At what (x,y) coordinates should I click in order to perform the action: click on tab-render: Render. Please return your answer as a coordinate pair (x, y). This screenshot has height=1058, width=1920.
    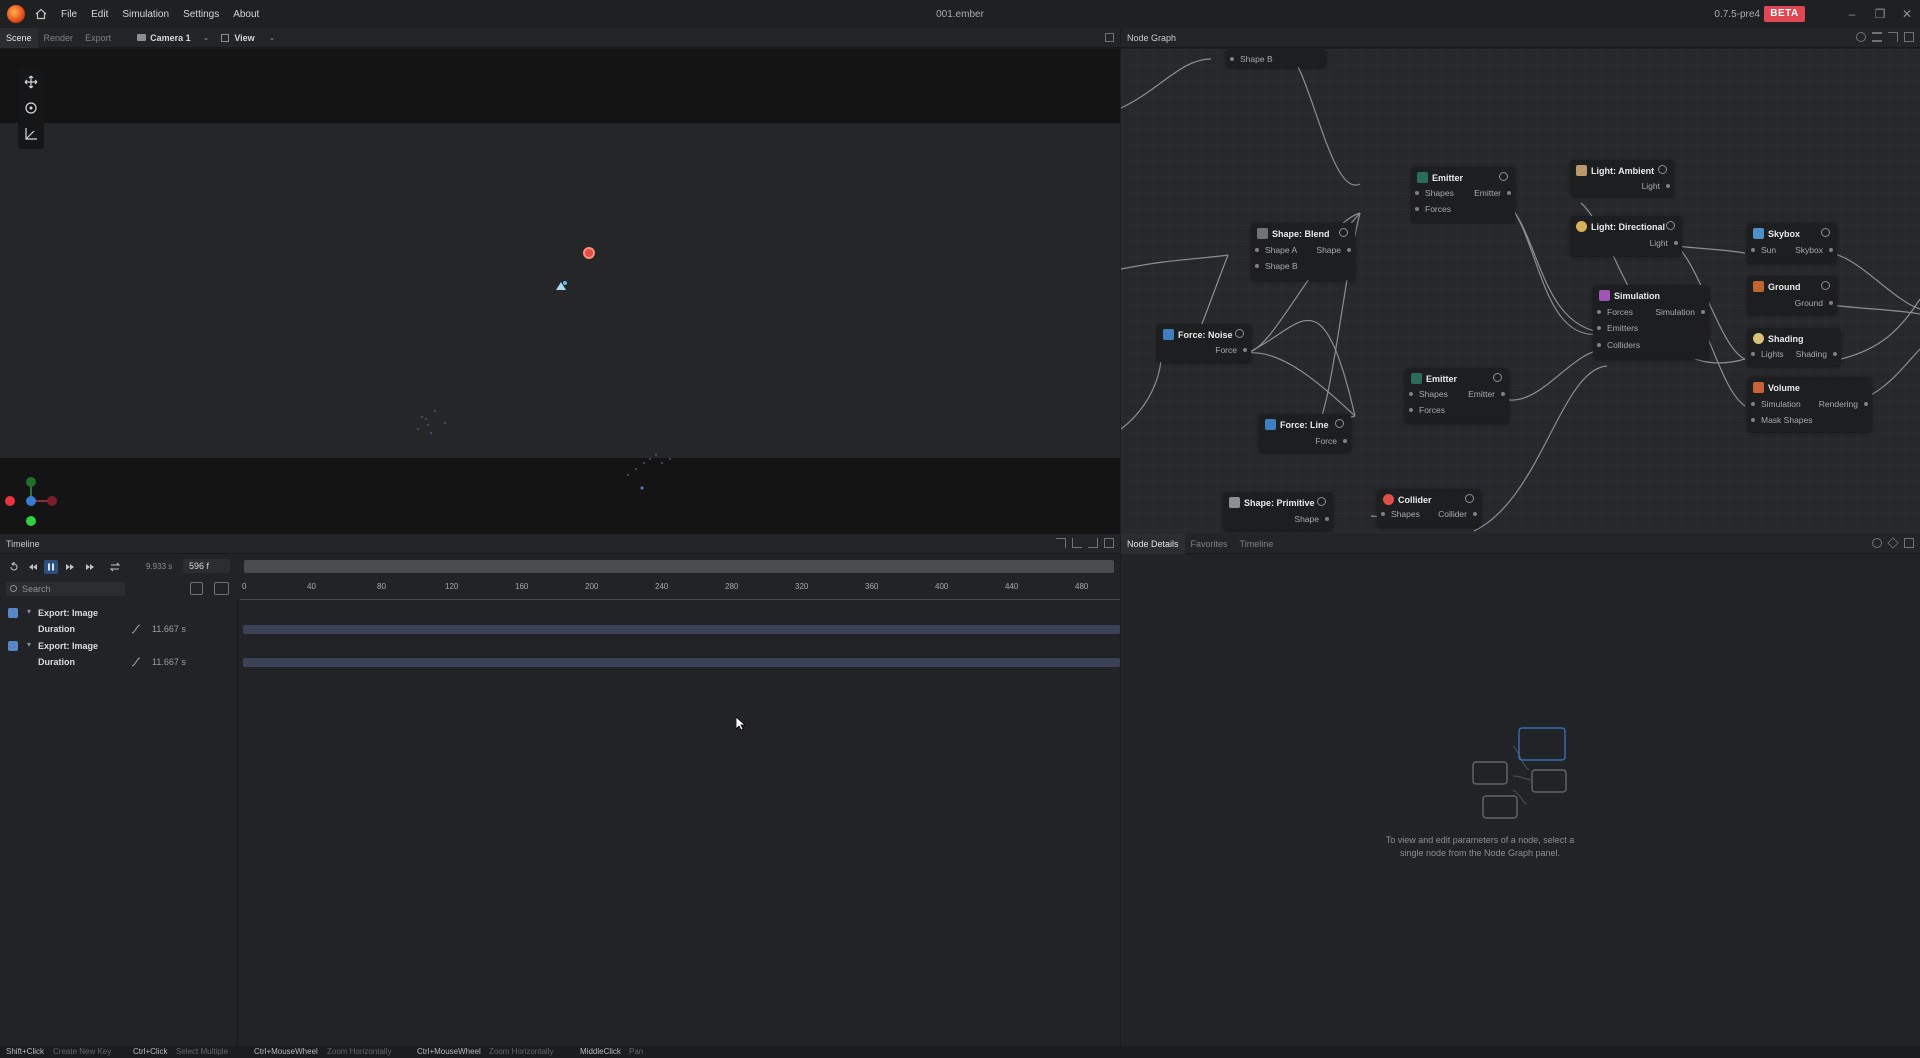
    Looking at the image, I should click on (59, 38).